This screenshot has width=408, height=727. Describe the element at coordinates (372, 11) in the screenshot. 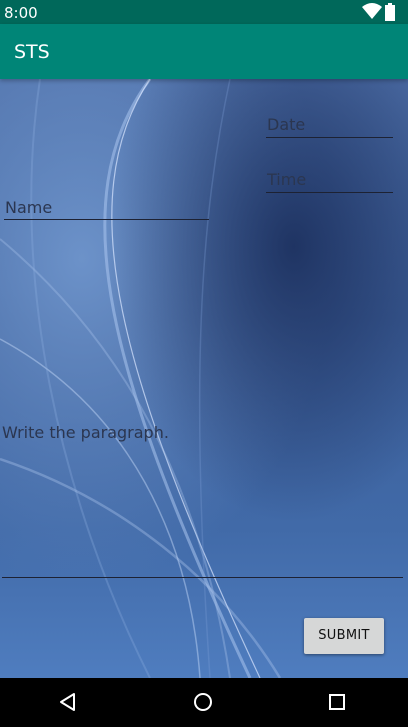

I see `wifi-icon` at that location.